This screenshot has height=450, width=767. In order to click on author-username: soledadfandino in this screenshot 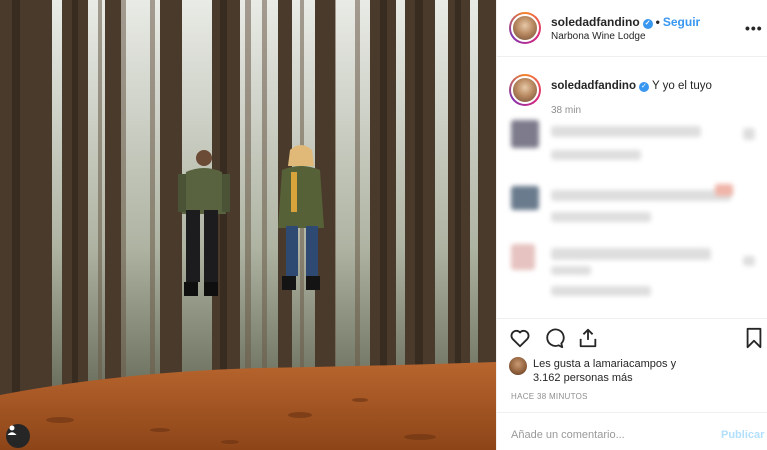, I will do `click(595, 22)`.